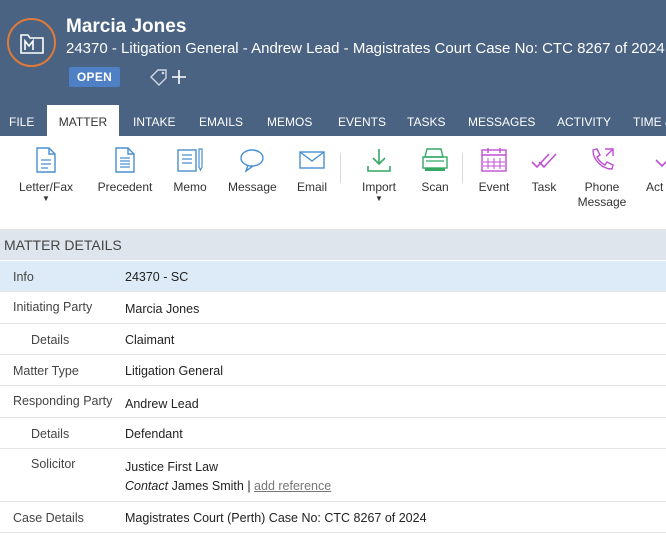  I want to click on solicitor-label: Solicitor, so click(53, 464).